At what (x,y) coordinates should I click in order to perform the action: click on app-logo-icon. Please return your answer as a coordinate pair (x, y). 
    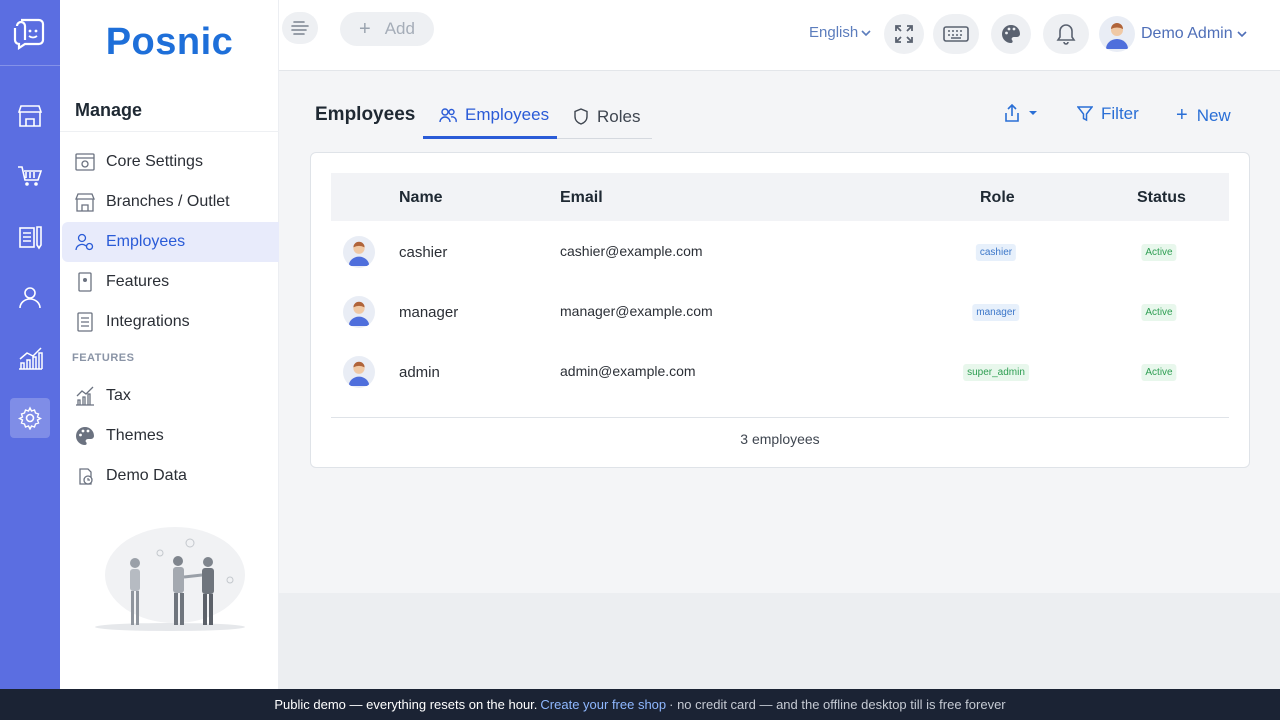
    Looking at the image, I should click on (29, 34).